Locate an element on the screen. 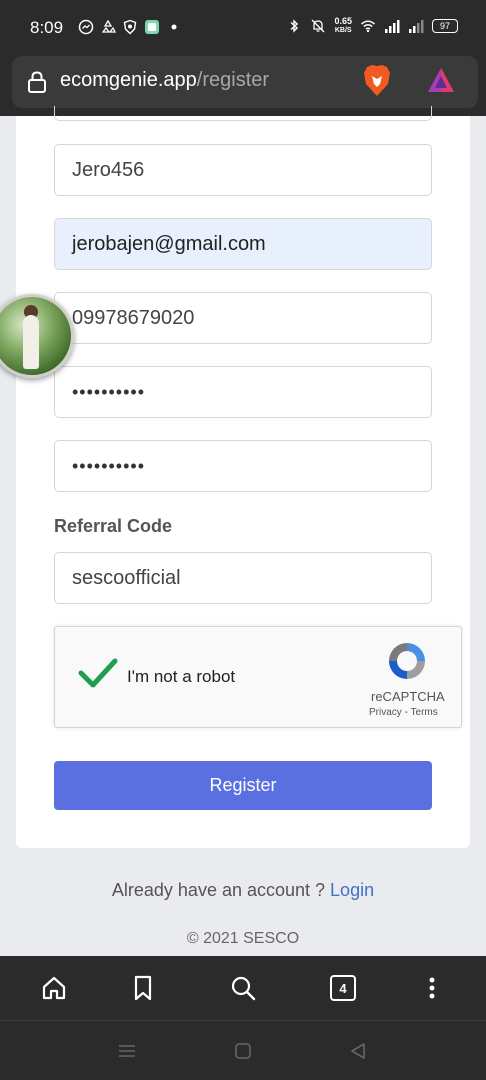 The width and height of the screenshot is (486, 1080). battery-icon: 97 is located at coordinates (445, 26).